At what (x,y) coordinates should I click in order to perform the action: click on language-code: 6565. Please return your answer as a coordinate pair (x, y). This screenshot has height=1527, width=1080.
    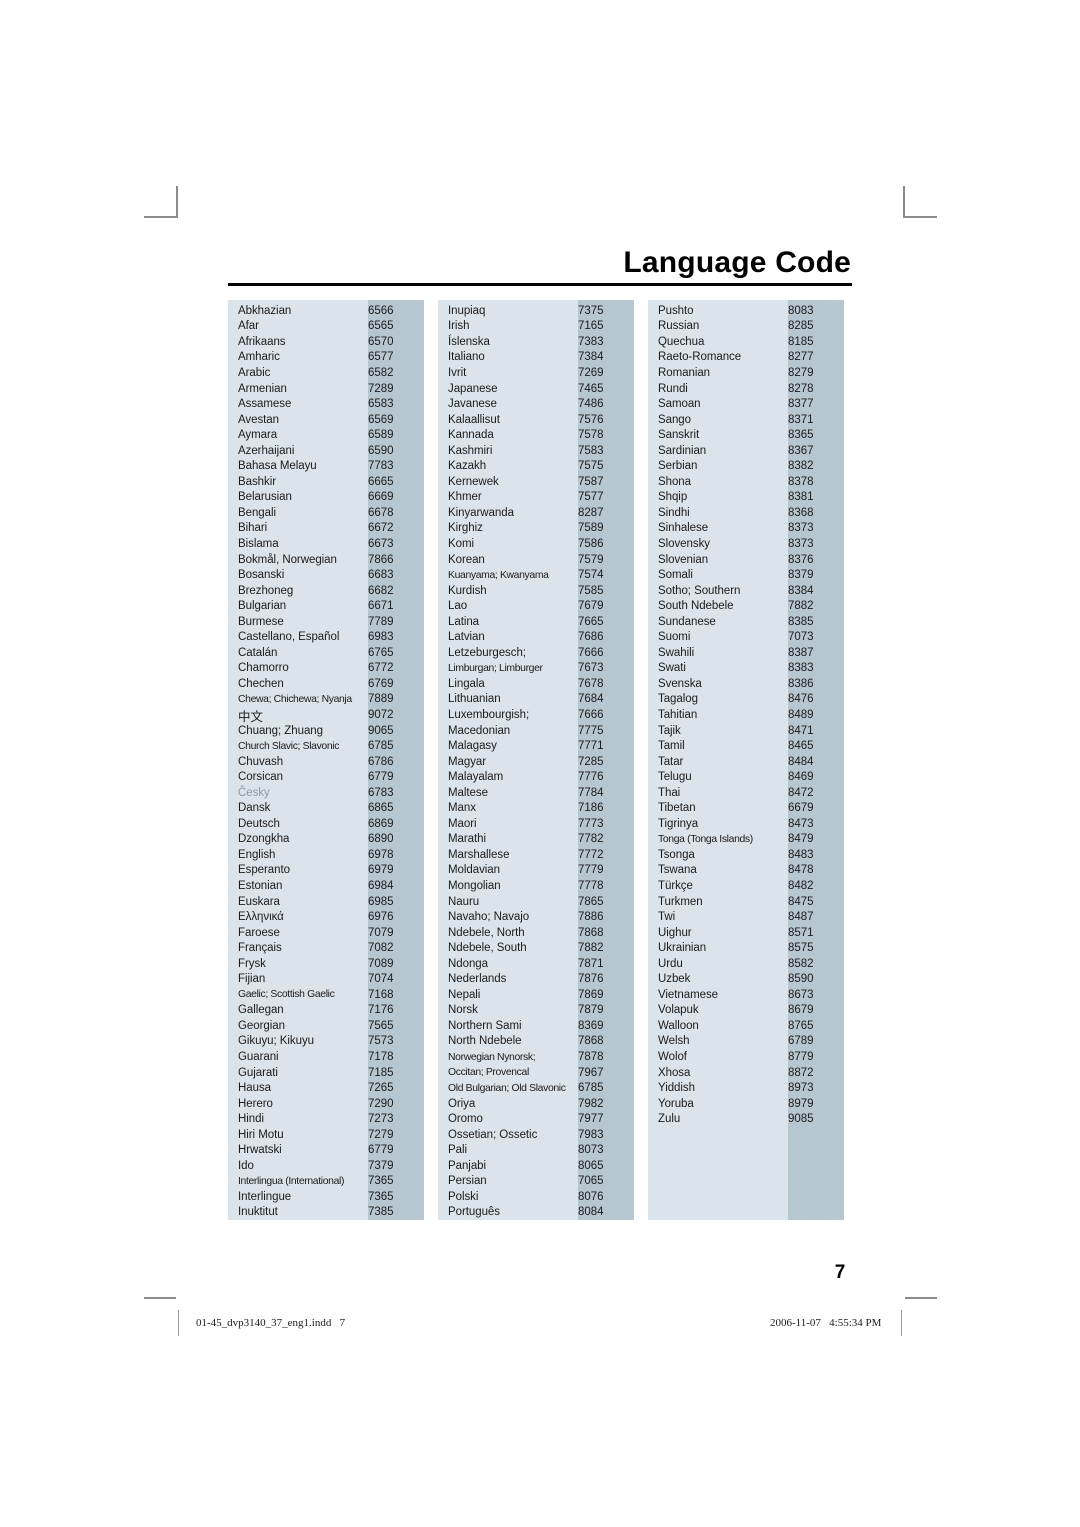
    Looking at the image, I should click on (381, 326).